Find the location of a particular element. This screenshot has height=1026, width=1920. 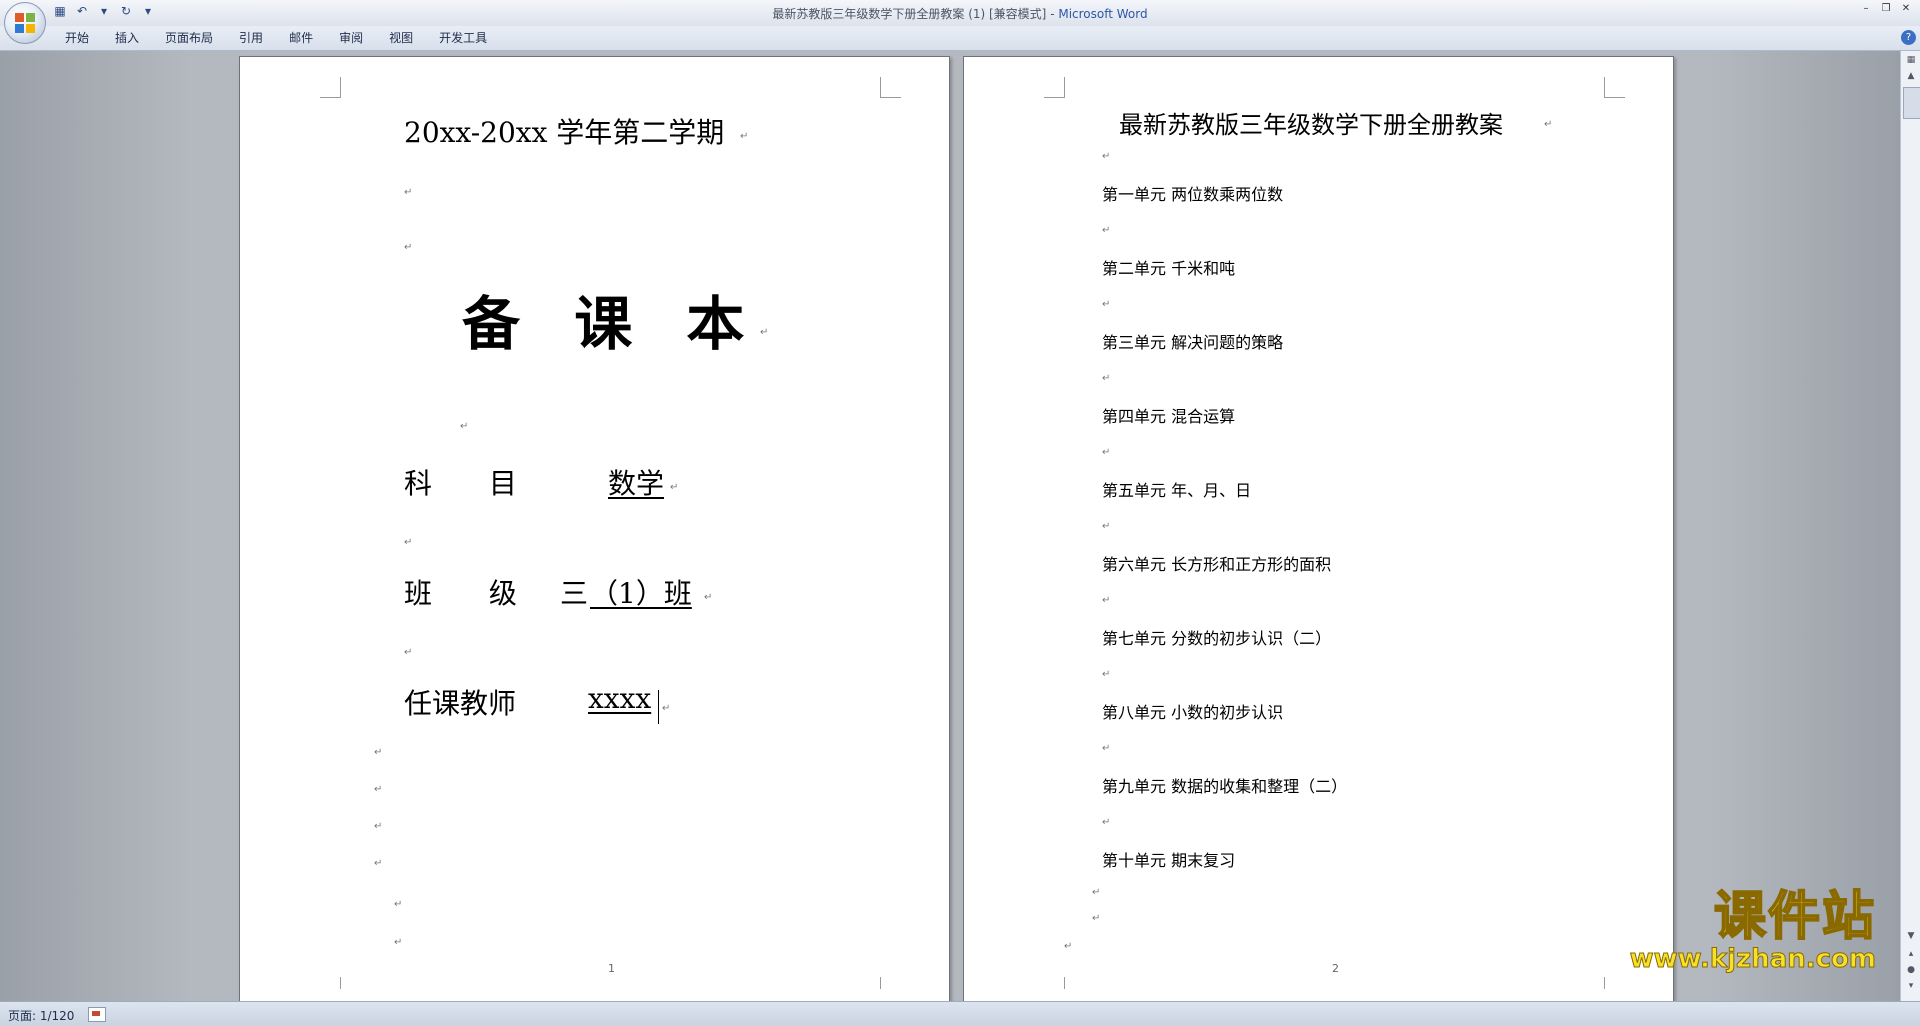

watermark-logo: 课件站 www.kjzhan.com is located at coordinates (1752, 930).